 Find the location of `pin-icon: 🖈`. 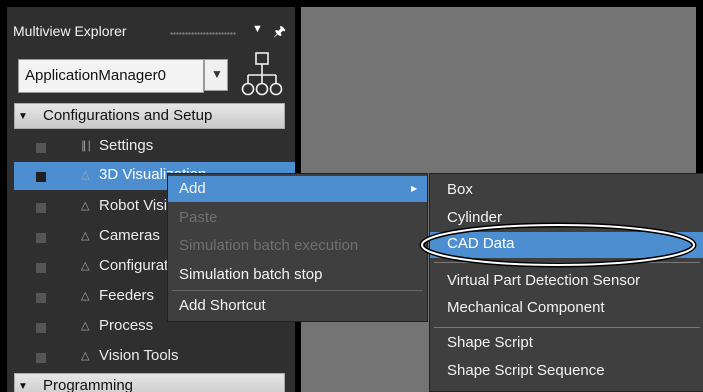

pin-icon: 🖈 is located at coordinates (279, 33).